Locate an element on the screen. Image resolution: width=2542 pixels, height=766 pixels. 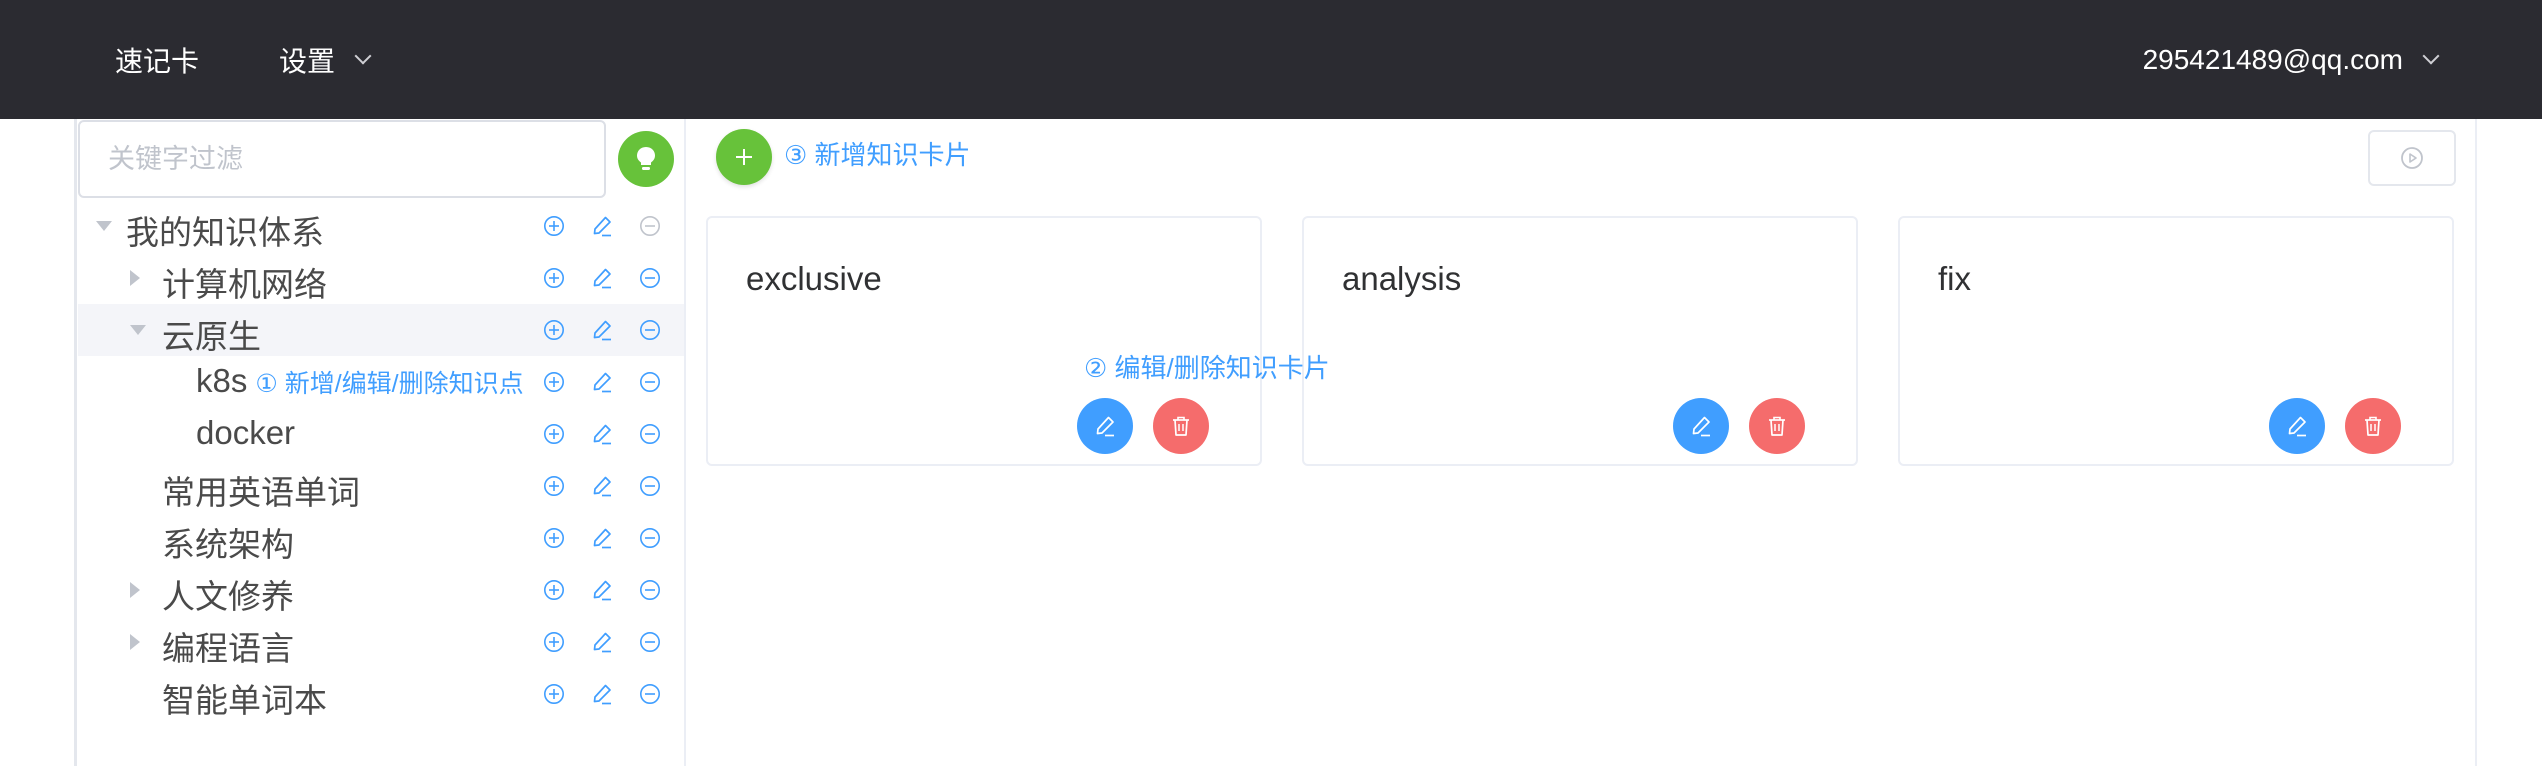
tree-node-text: 系统架构 is located at coordinates (228, 542).